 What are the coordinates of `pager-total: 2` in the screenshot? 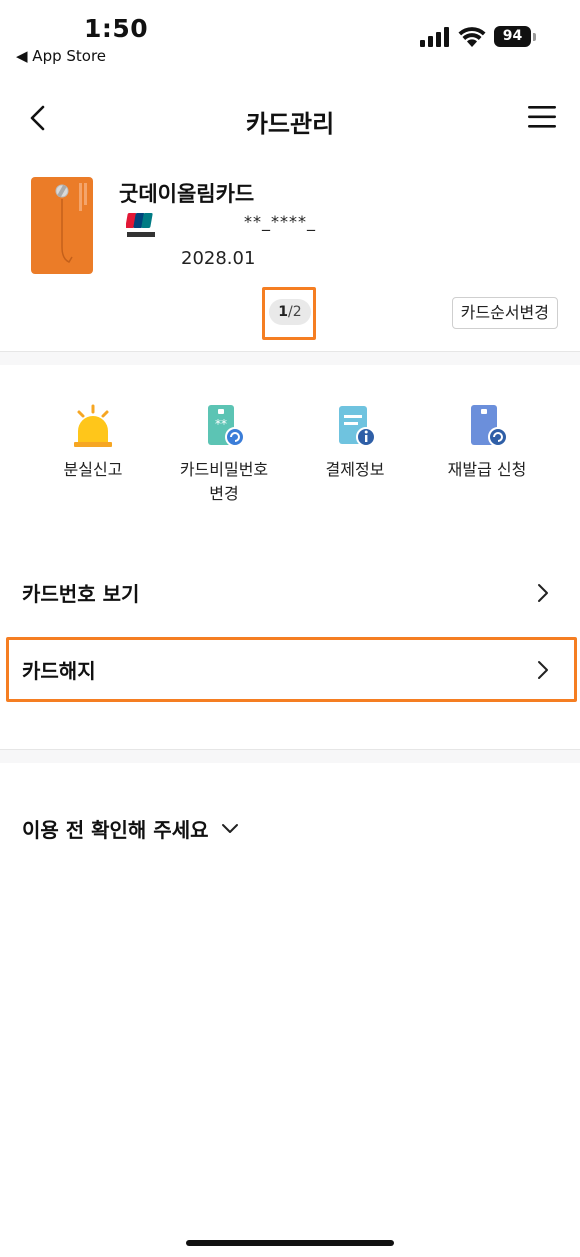 It's located at (297, 312).